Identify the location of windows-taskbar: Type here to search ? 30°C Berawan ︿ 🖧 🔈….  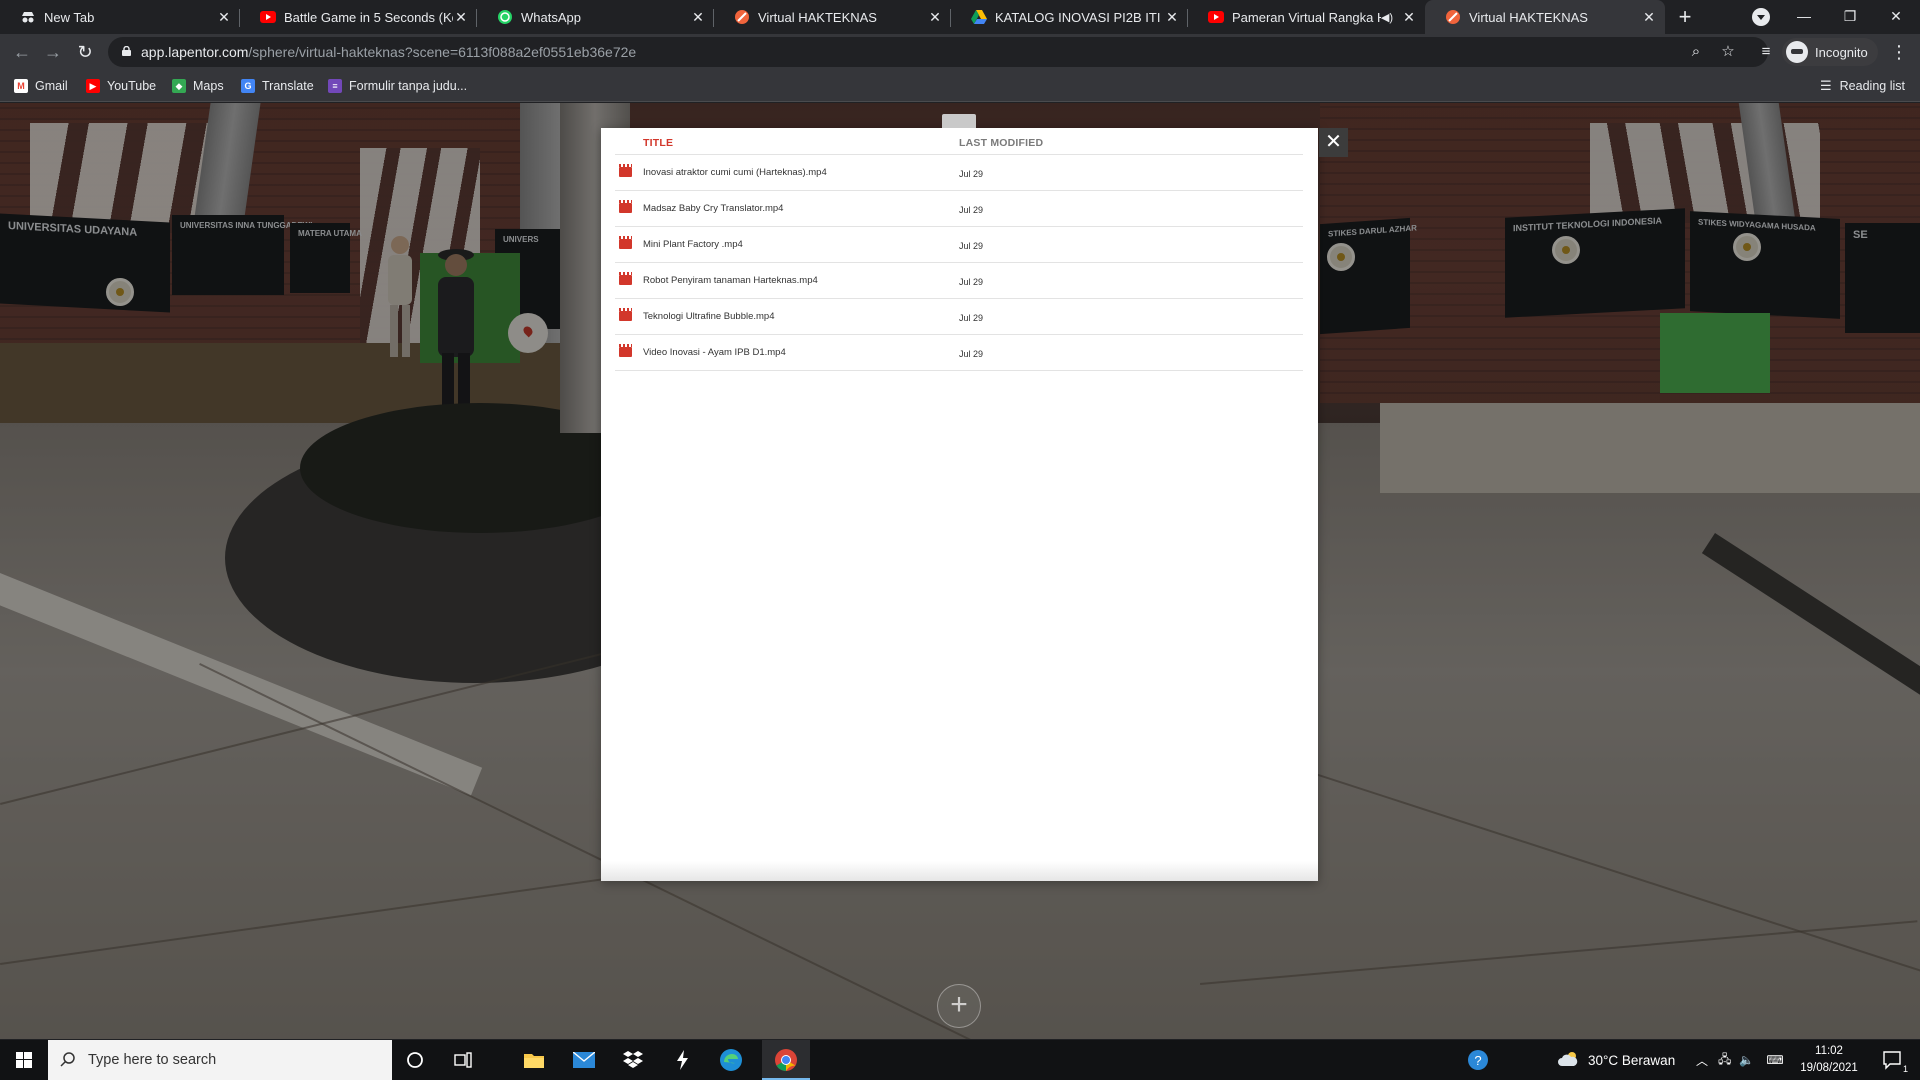
(960, 1060).